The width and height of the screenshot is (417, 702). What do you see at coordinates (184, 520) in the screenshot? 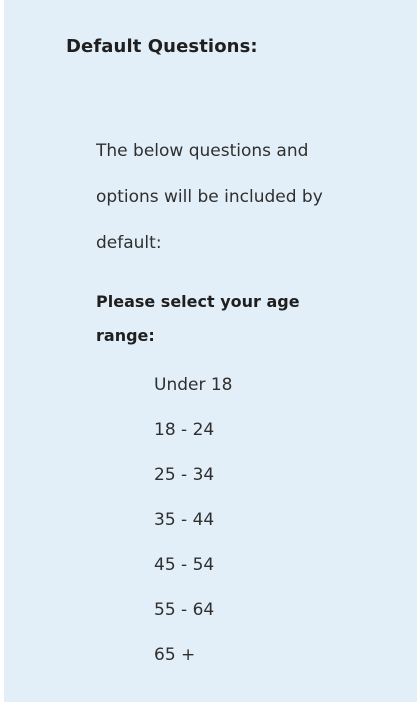
I see `age-option: 35 - 44` at bounding box center [184, 520].